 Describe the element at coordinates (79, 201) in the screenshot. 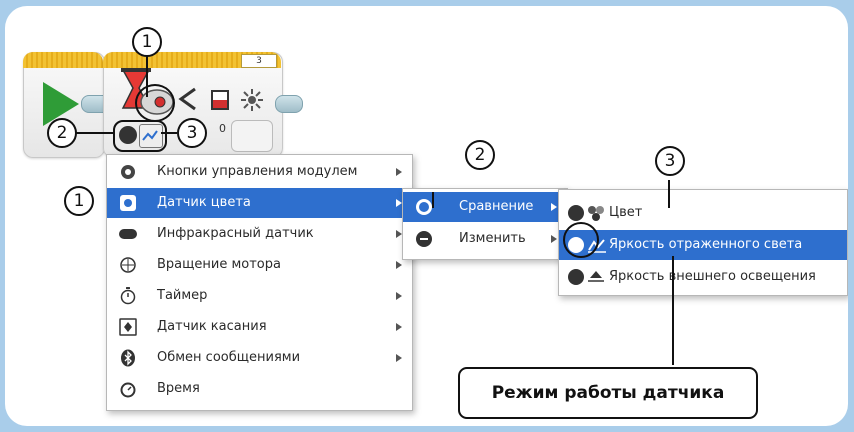

I see `callout-1-left: 1` at that location.